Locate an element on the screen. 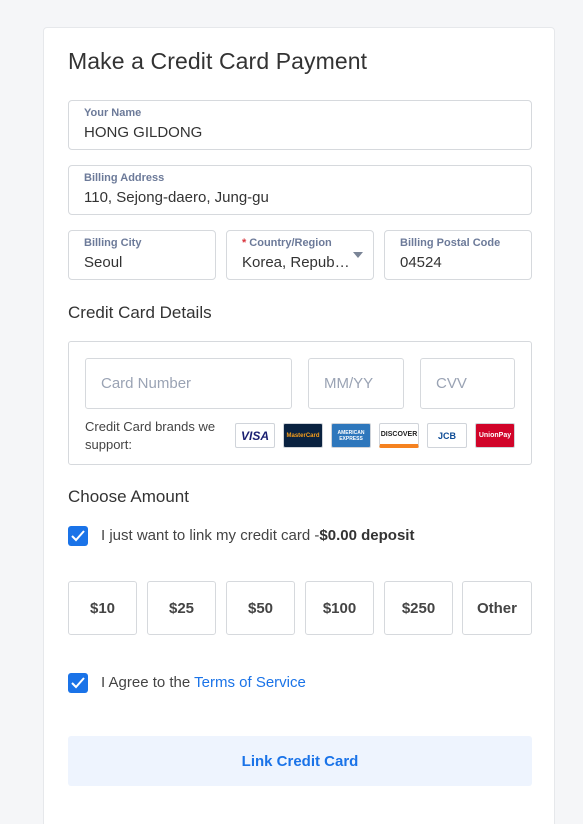 This screenshot has width=583, height=824. cvv-input: CVV is located at coordinates (467, 383).